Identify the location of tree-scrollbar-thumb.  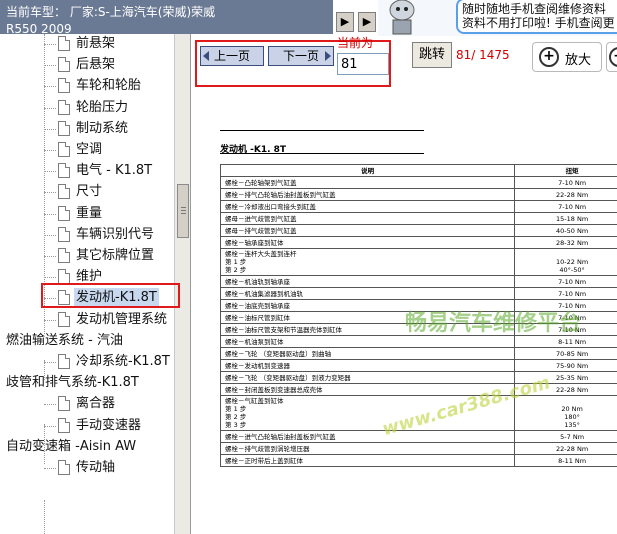
(183, 211).